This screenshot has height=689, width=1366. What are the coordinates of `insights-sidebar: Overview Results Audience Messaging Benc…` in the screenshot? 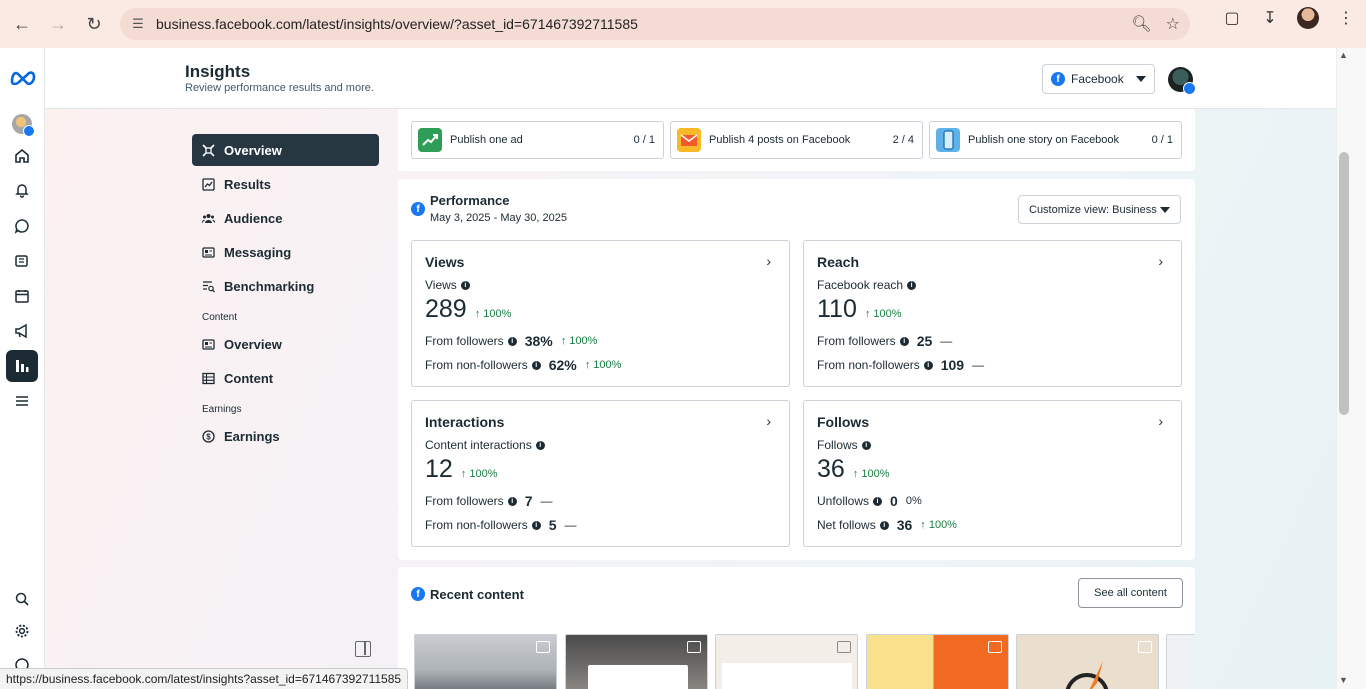 It's located at (285, 294).